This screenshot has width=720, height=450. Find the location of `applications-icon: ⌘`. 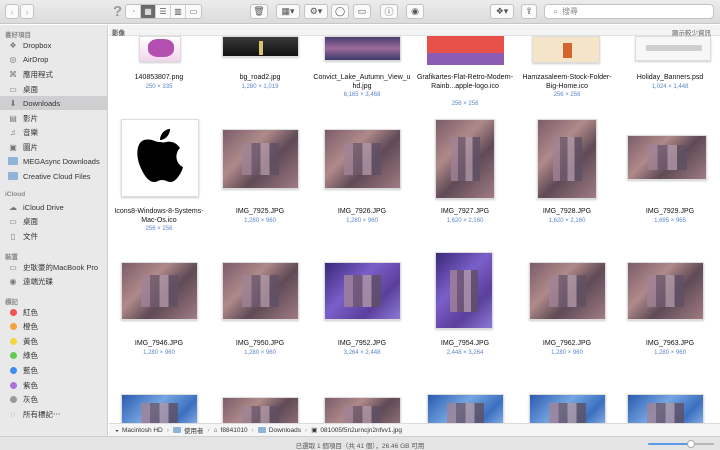

applications-icon: ⌘ is located at coordinates (13, 74).